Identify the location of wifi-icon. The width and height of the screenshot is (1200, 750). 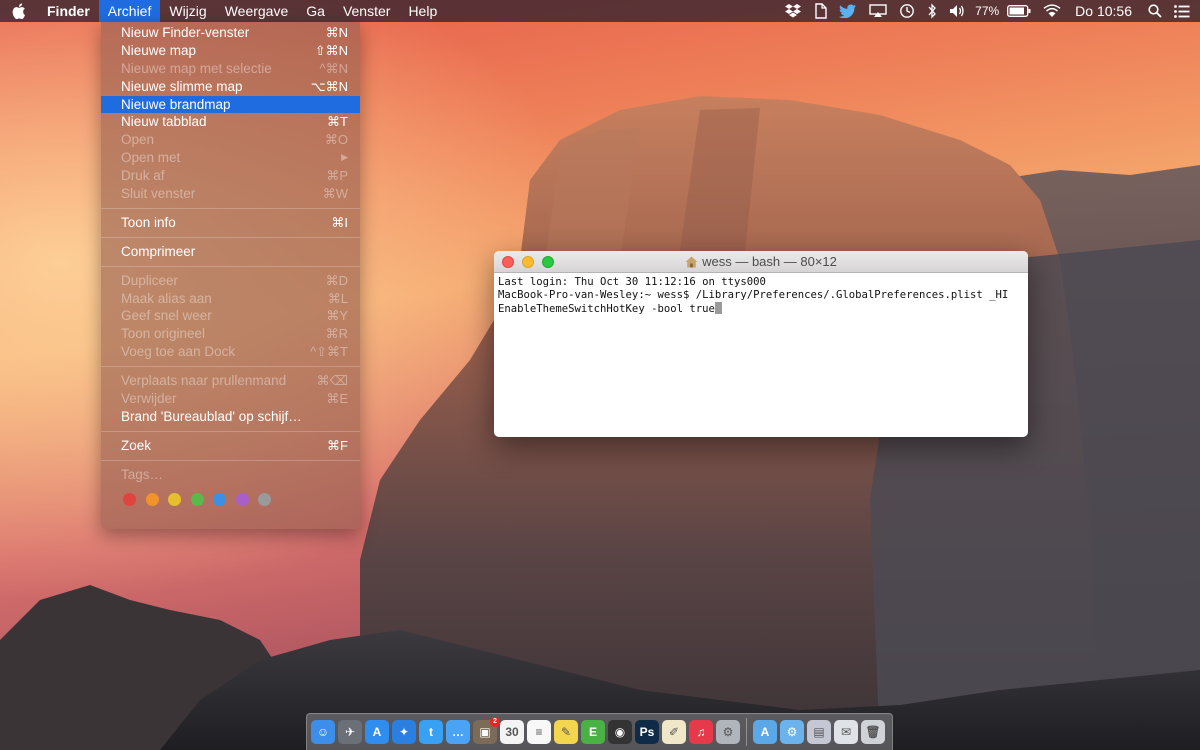
(1052, 11).